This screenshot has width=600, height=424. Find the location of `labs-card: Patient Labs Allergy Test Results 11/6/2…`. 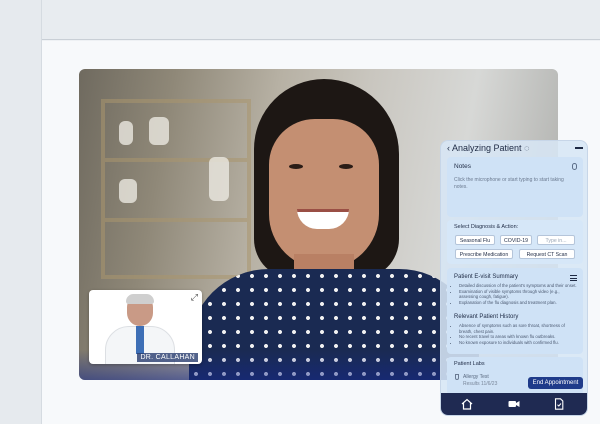

labs-card: Patient Labs Allergy Test Results 11/6/2… is located at coordinates (515, 376).